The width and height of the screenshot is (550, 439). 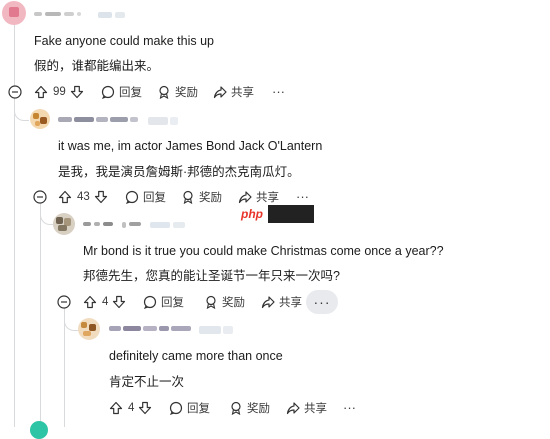 What do you see at coordinates (147, 382) in the screenshot?
I see `comment-body-zh: 肯定不止一次` at bounding box center [147, 382].